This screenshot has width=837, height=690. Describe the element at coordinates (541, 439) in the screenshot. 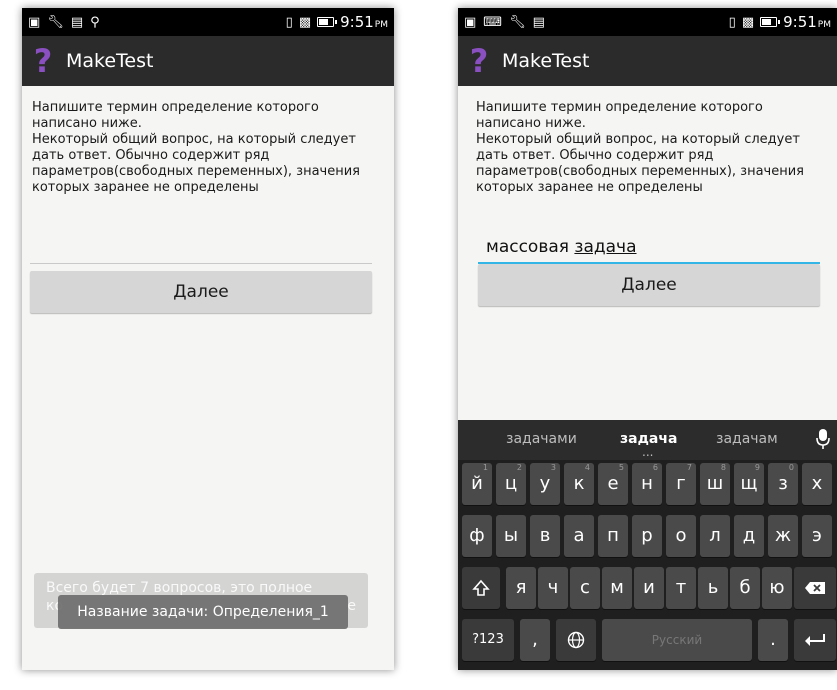

I see `suggestion-item: задачами` at that location.